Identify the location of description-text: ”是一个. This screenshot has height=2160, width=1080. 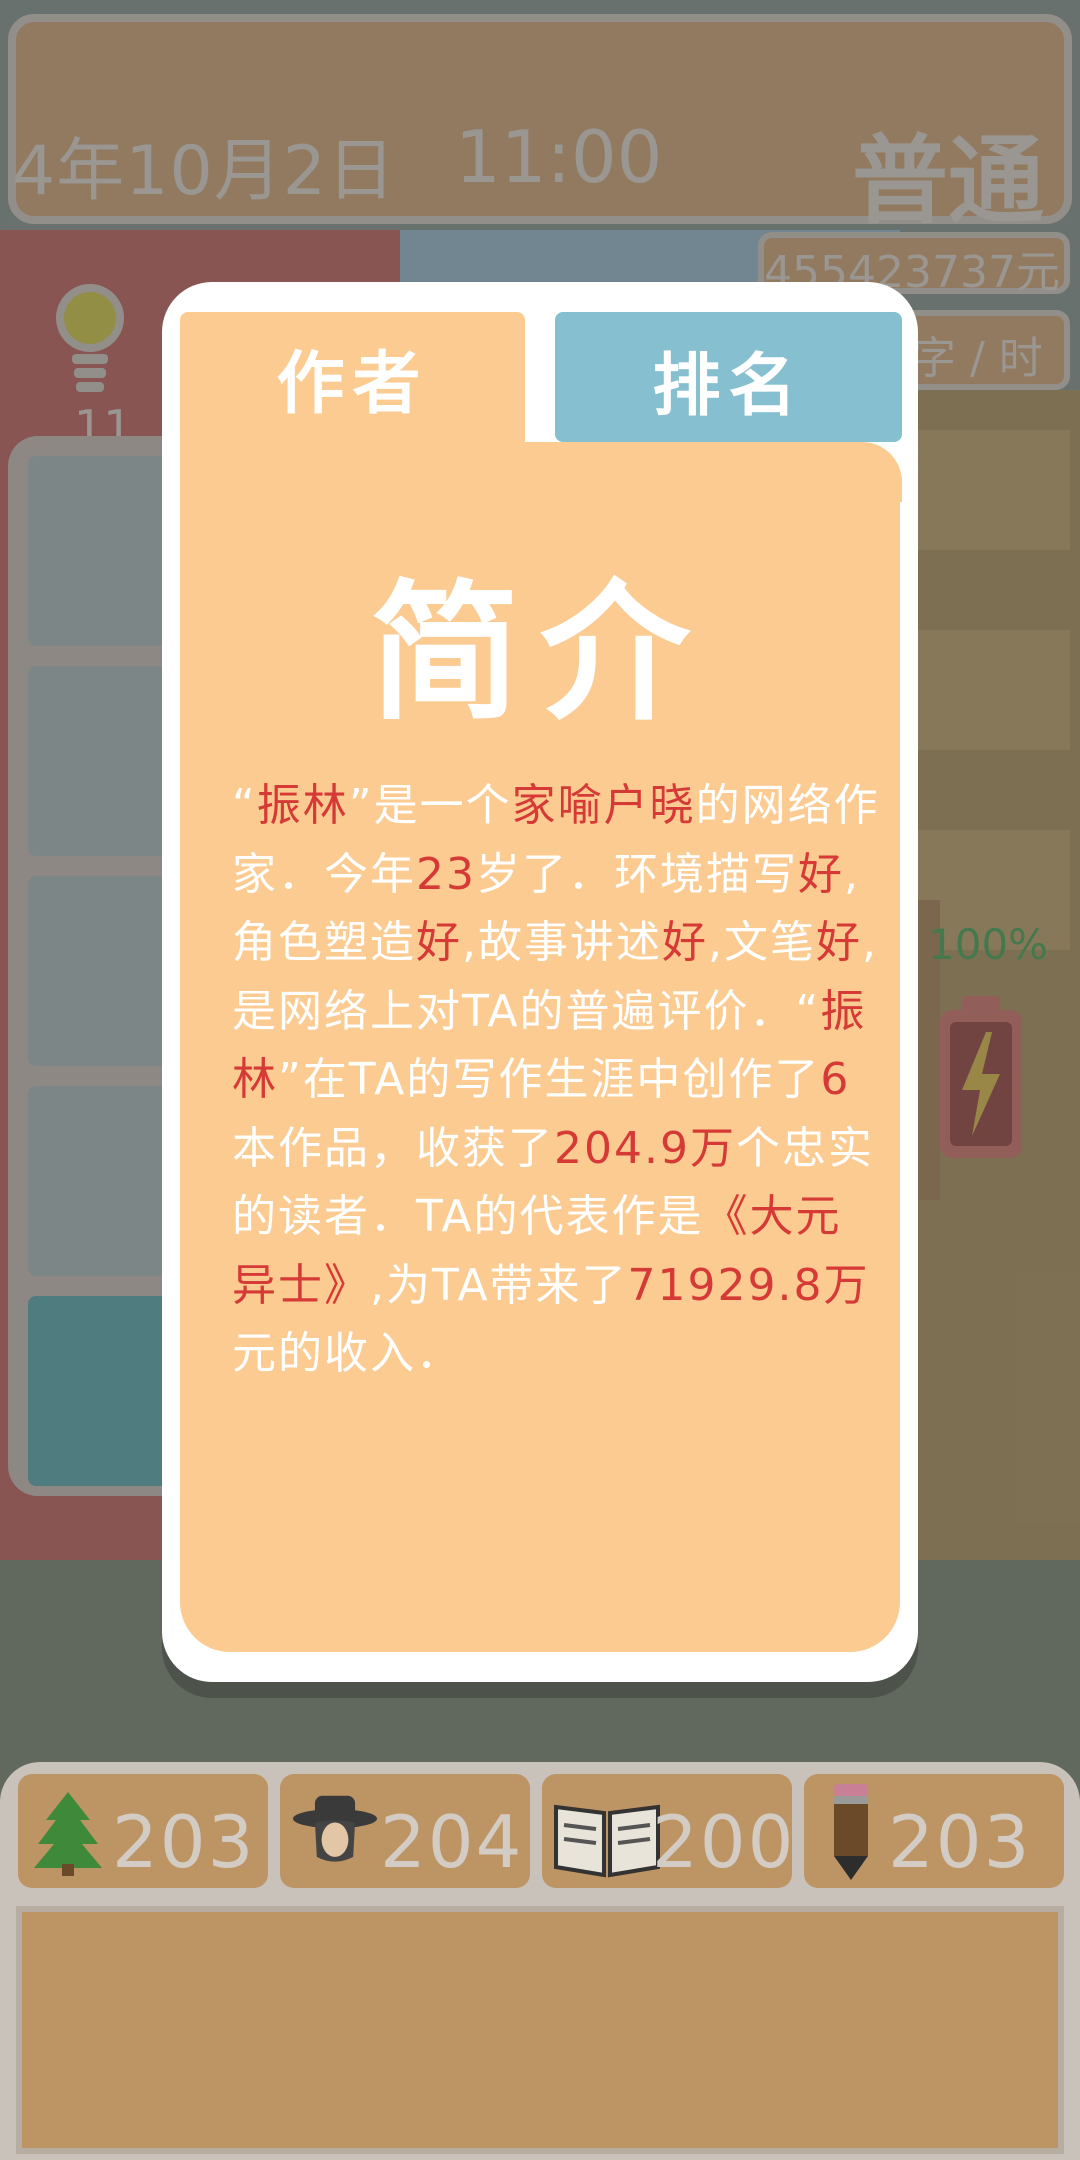
(430, 805).